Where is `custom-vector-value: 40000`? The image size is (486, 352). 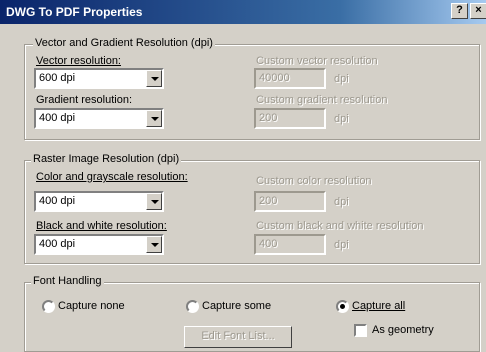 custom-vector-value: 40000 is located at coordinates (274, 78).